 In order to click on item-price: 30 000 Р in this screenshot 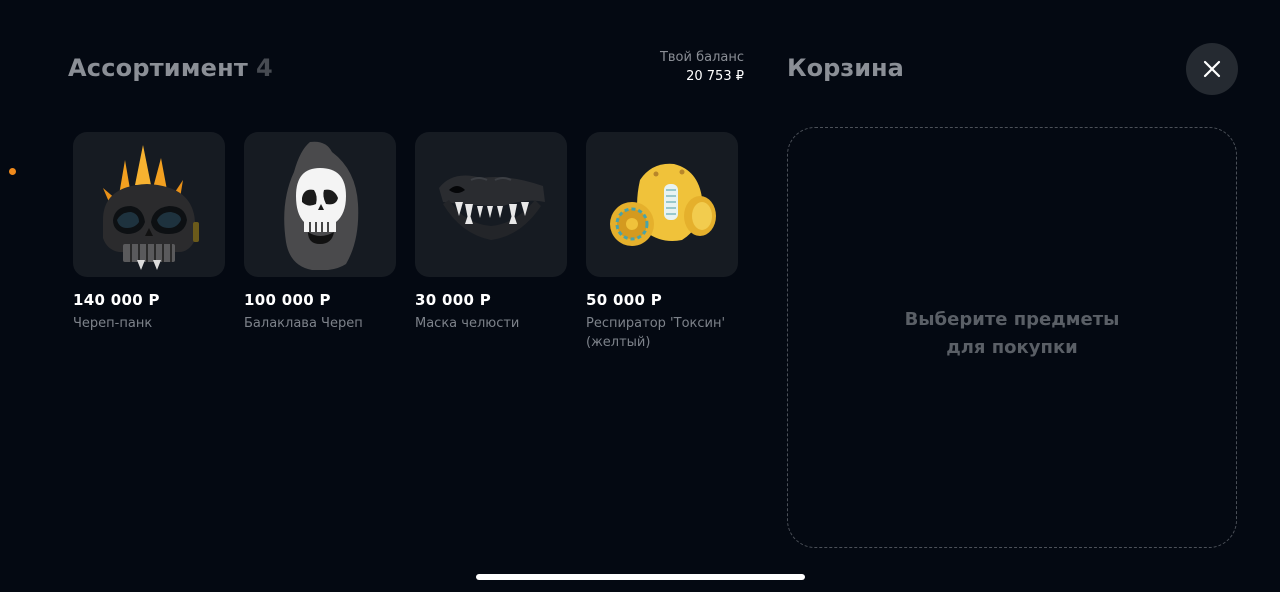, I will do `click(453, 300)`.